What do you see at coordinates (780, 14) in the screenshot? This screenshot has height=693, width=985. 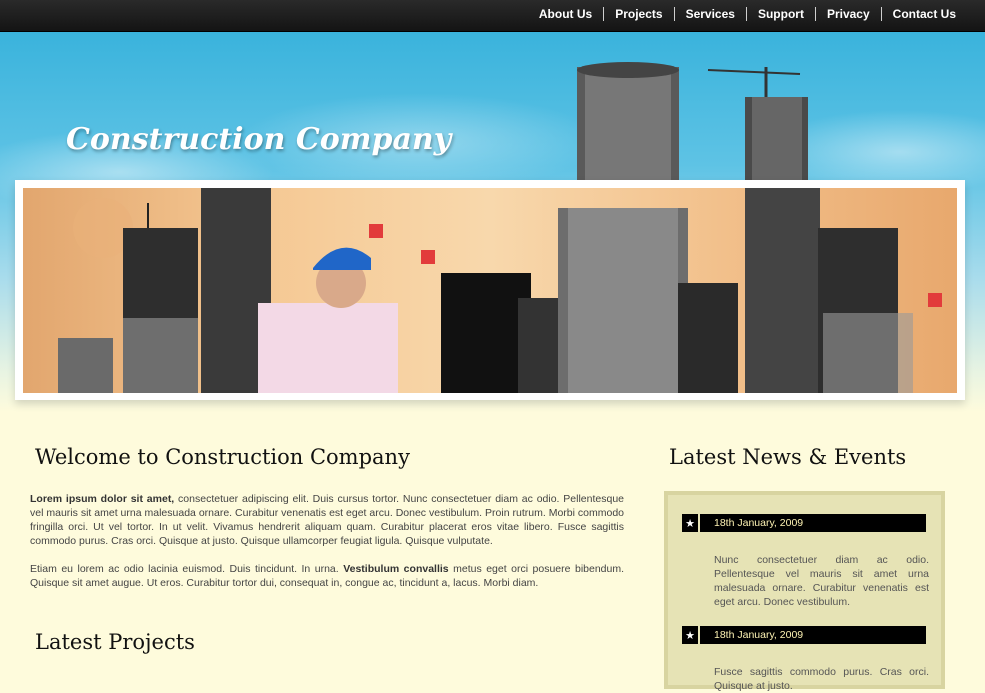 I see `nav-support: Support` at bounding box center [780, 14].